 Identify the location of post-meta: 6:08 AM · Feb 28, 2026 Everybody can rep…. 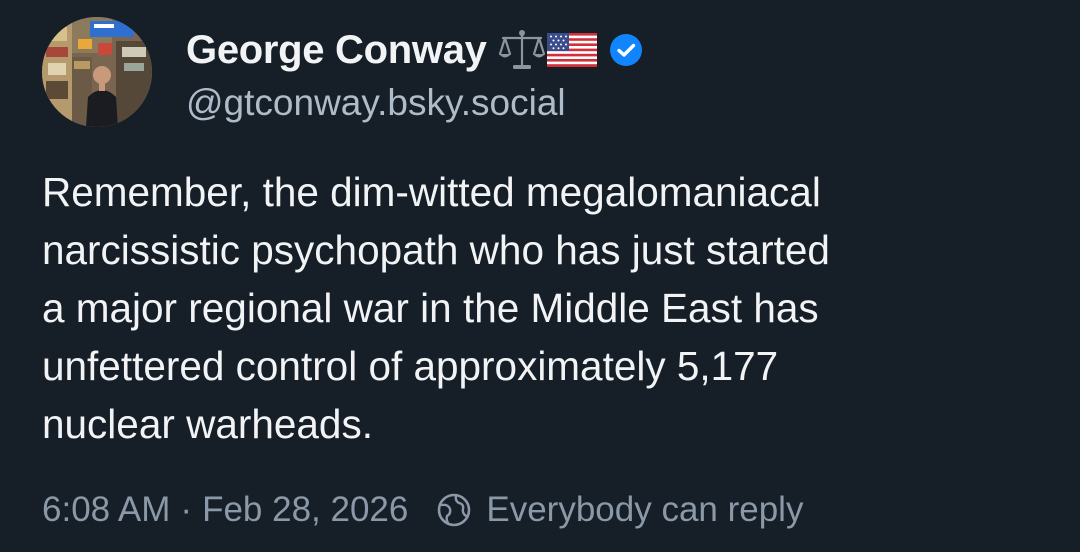
(422, 510).